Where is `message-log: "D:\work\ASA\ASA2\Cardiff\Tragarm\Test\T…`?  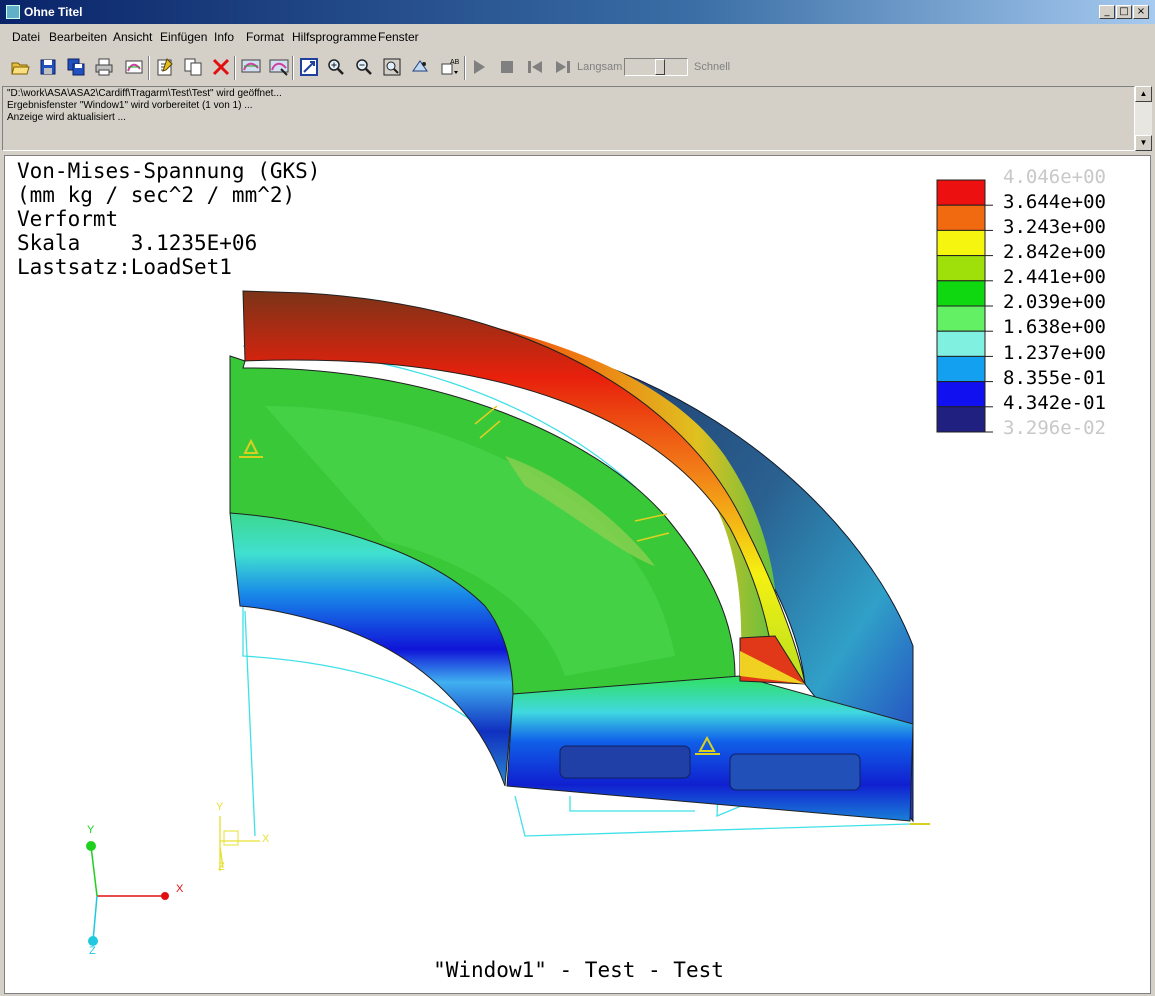 message-log: "D:\work\ASA\ASA2\Cardiff\Tragarm\Test\T… is located at coordinates (568, 118).